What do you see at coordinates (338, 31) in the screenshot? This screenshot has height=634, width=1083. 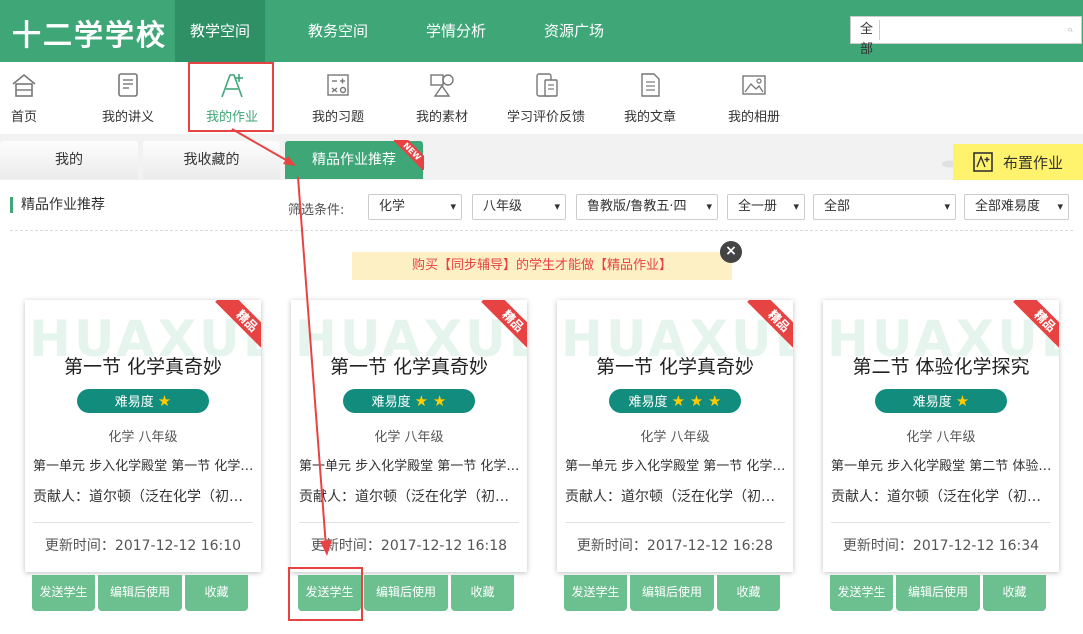 I see `nav-academic-space: 教务空间` at bounding box center [338, 31].